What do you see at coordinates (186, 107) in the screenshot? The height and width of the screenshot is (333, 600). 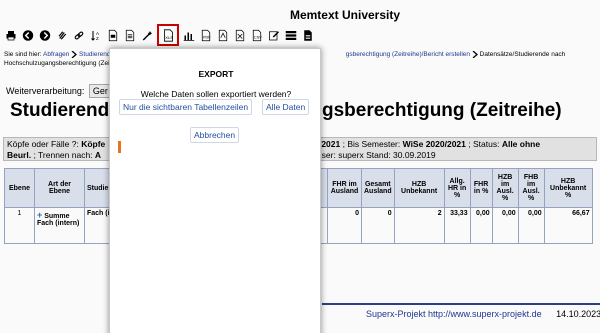 I see `export-visible-rows-button: Nur die sichtbaren Tabellenzeilen` at bounding box center [186, 107].